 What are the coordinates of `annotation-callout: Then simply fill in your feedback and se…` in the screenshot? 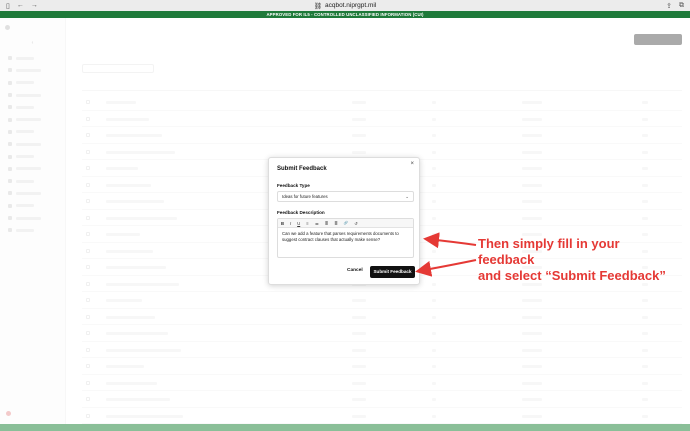 It's located at (578, 260).